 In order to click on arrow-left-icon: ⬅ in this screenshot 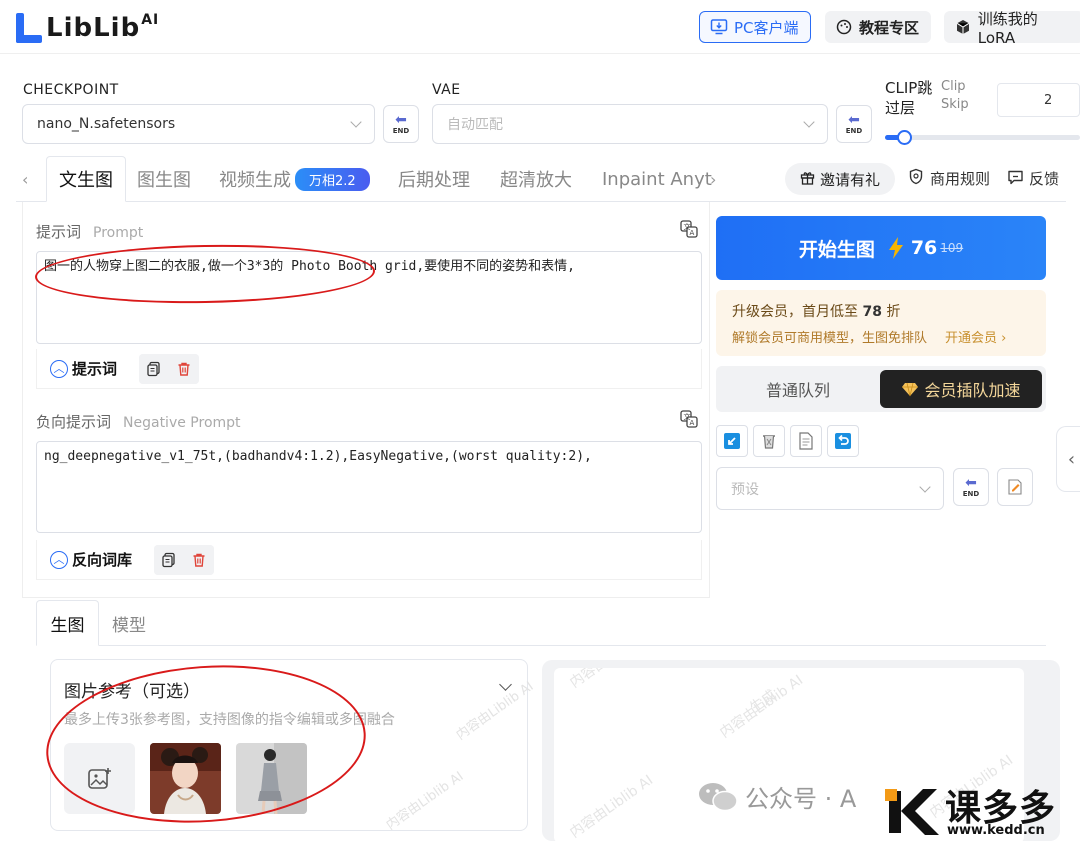, I will do `click(854, 120)`.